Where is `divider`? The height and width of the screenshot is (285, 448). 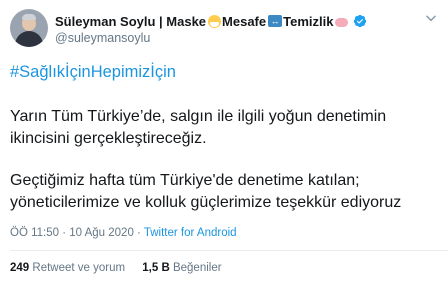
divider is located at coordinates (229, 250).